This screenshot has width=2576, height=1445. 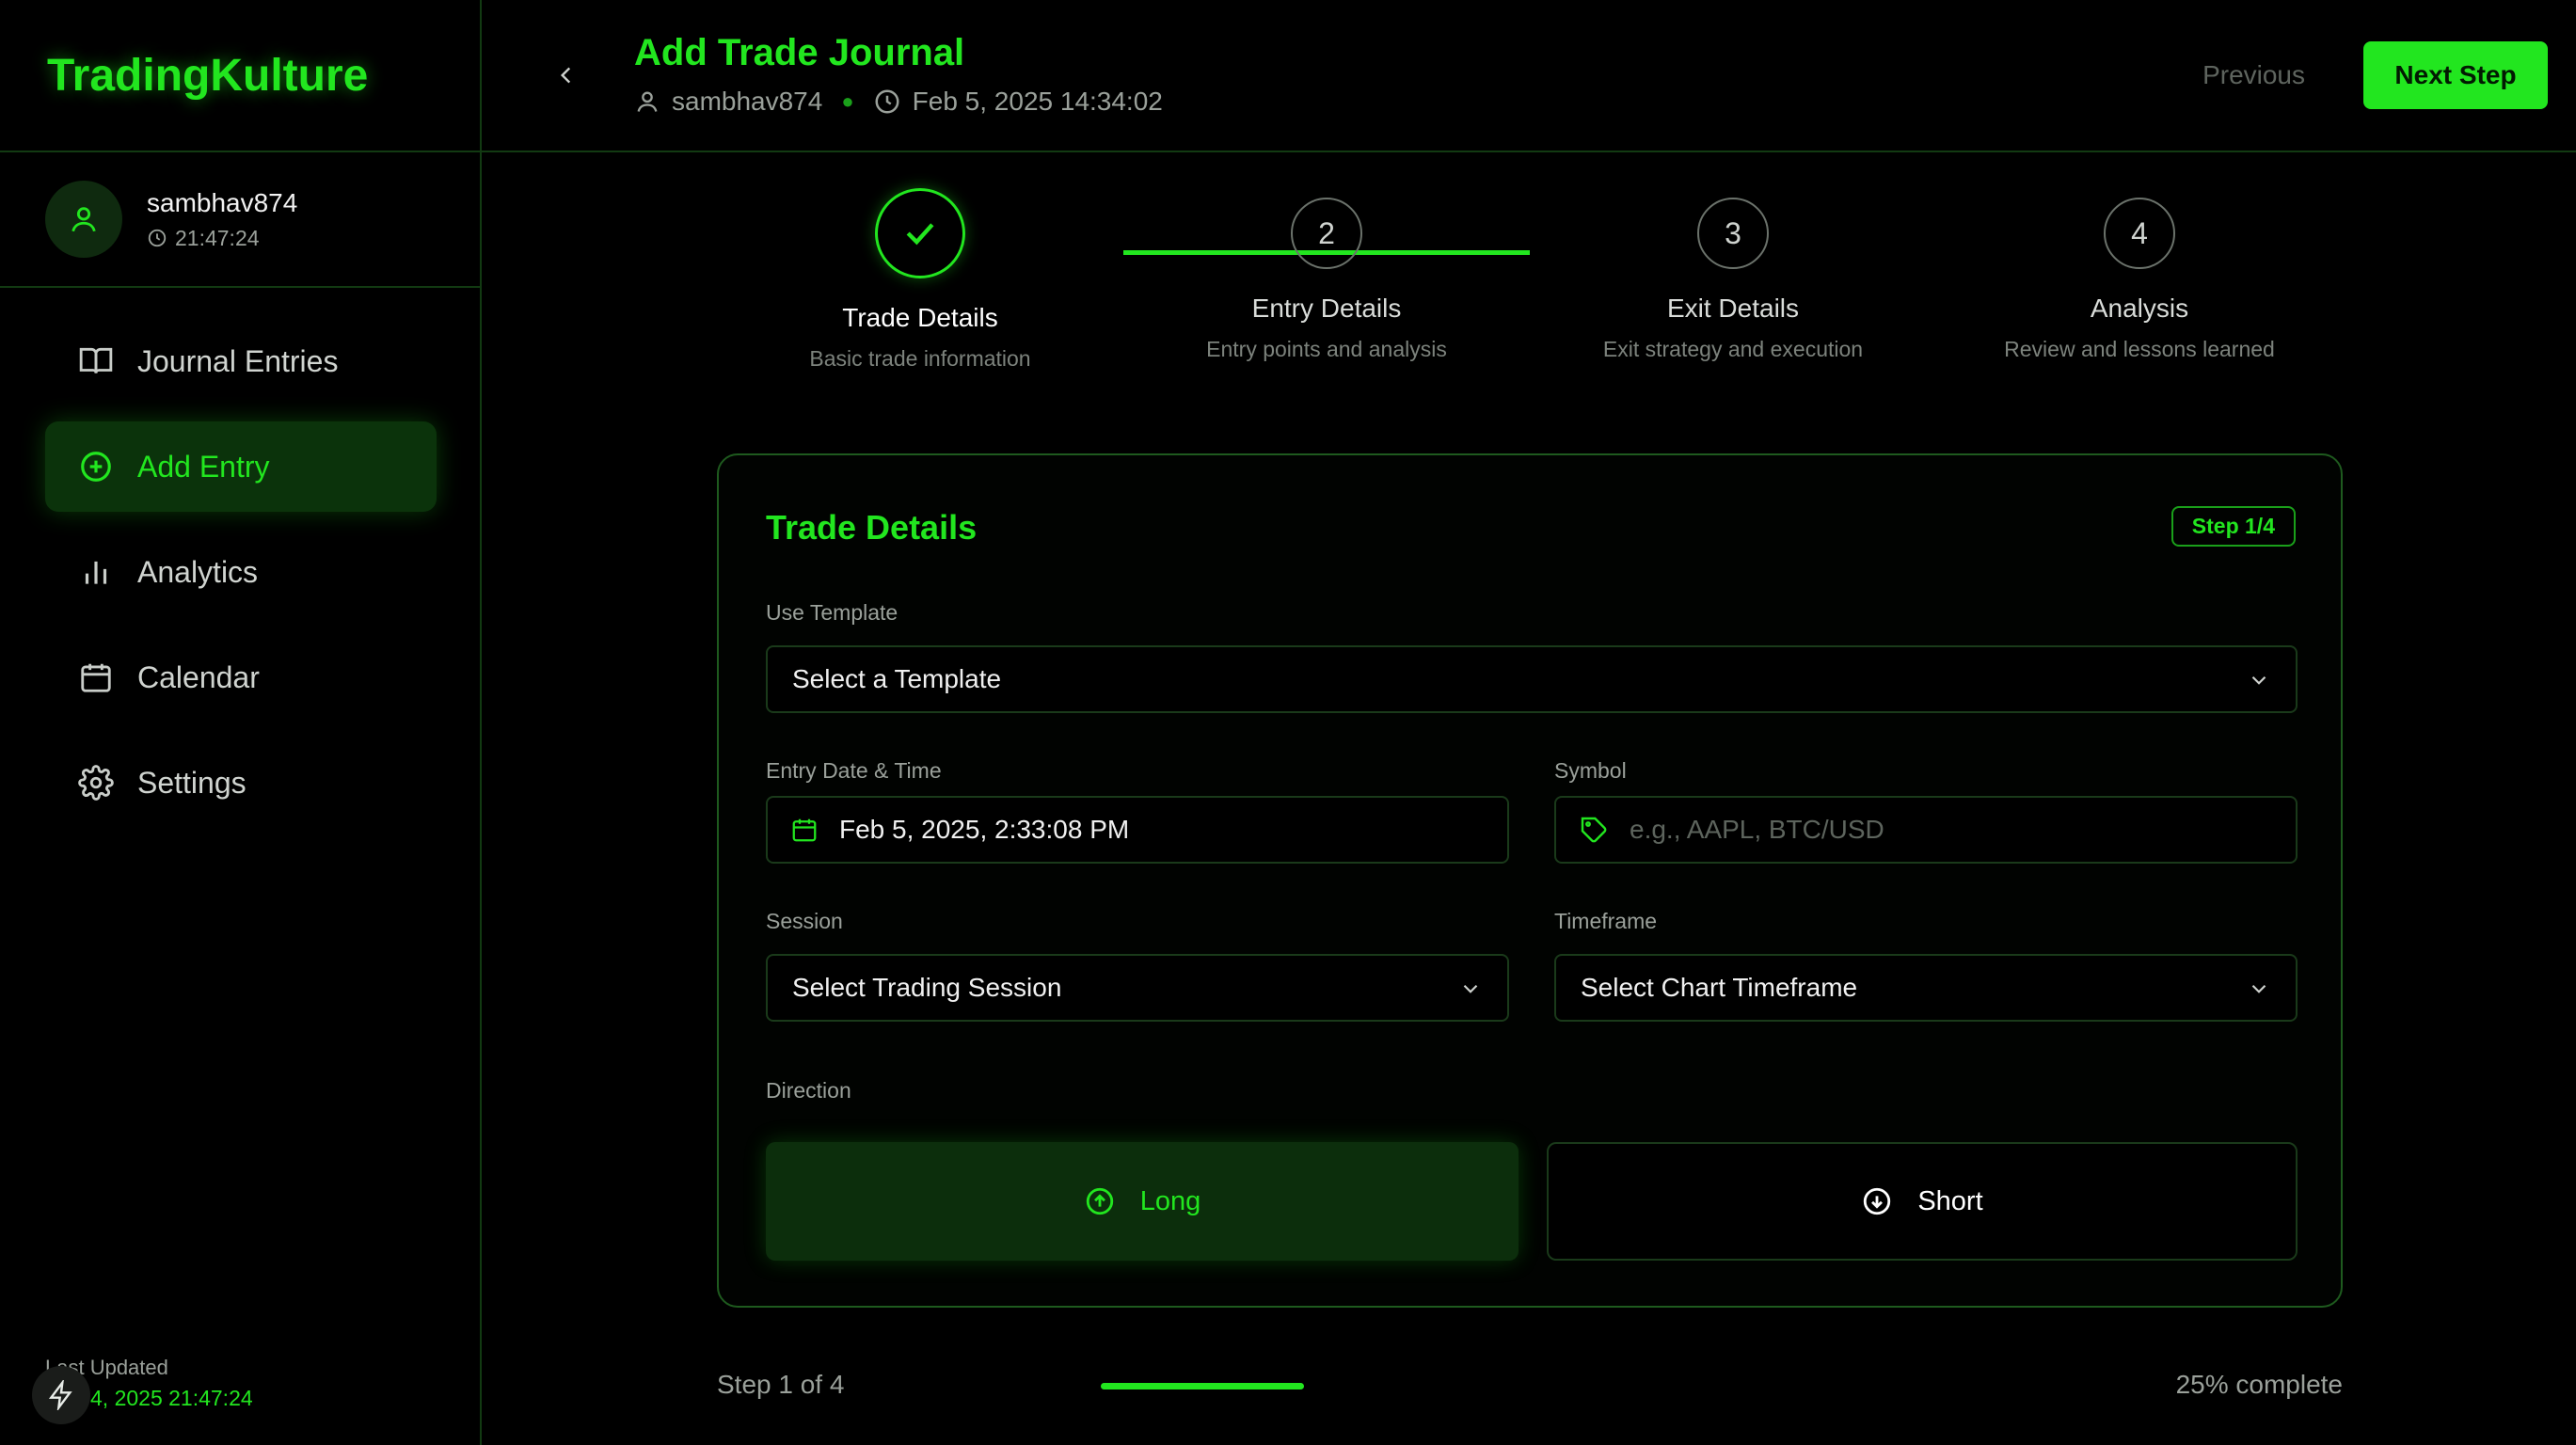 What do you see at coordinates (747, 102) in the screenshot?
I see `meta-user: sambhav874` at bounding box center [747, 102].